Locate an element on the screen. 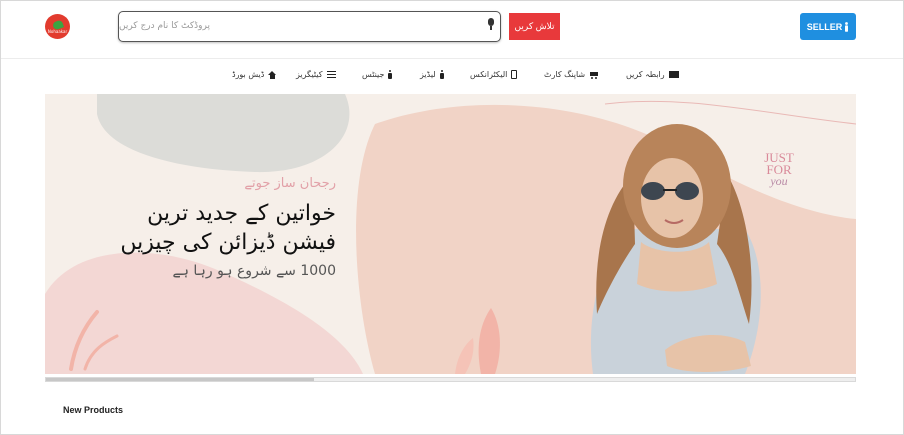  nav-item-electronics: الیکٹرانکس is located at coordinates (494, 74).